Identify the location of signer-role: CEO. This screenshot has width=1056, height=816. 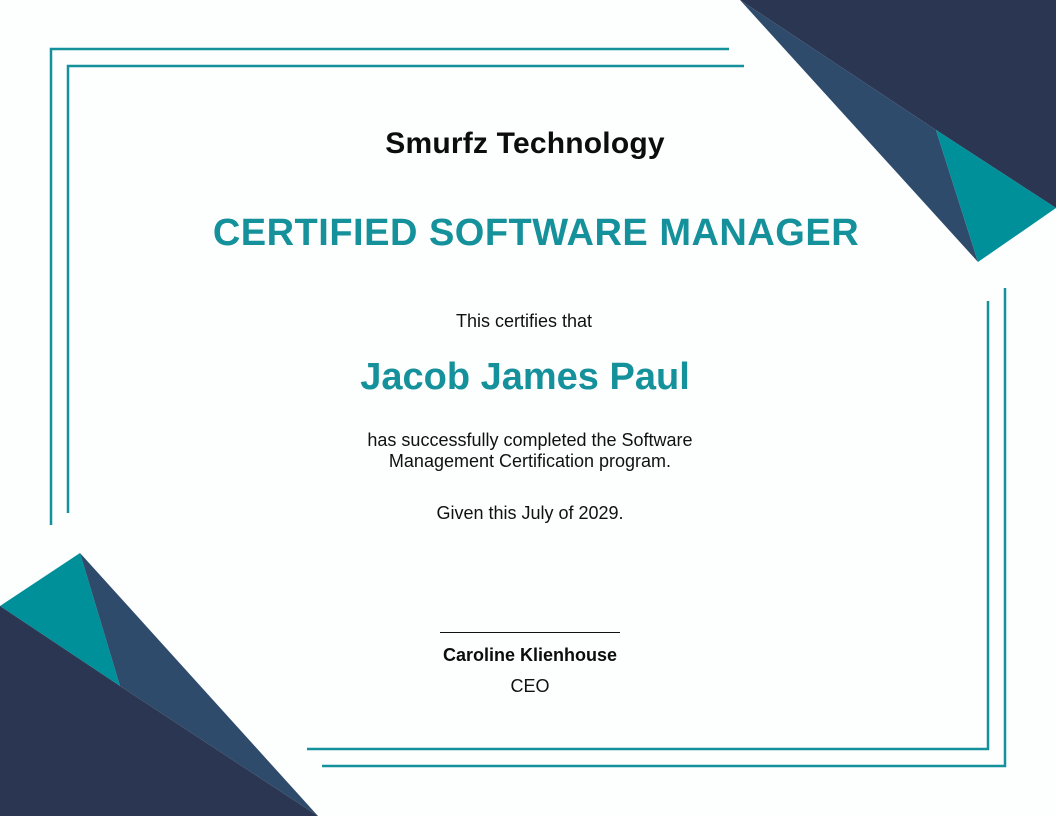
(530, 686).